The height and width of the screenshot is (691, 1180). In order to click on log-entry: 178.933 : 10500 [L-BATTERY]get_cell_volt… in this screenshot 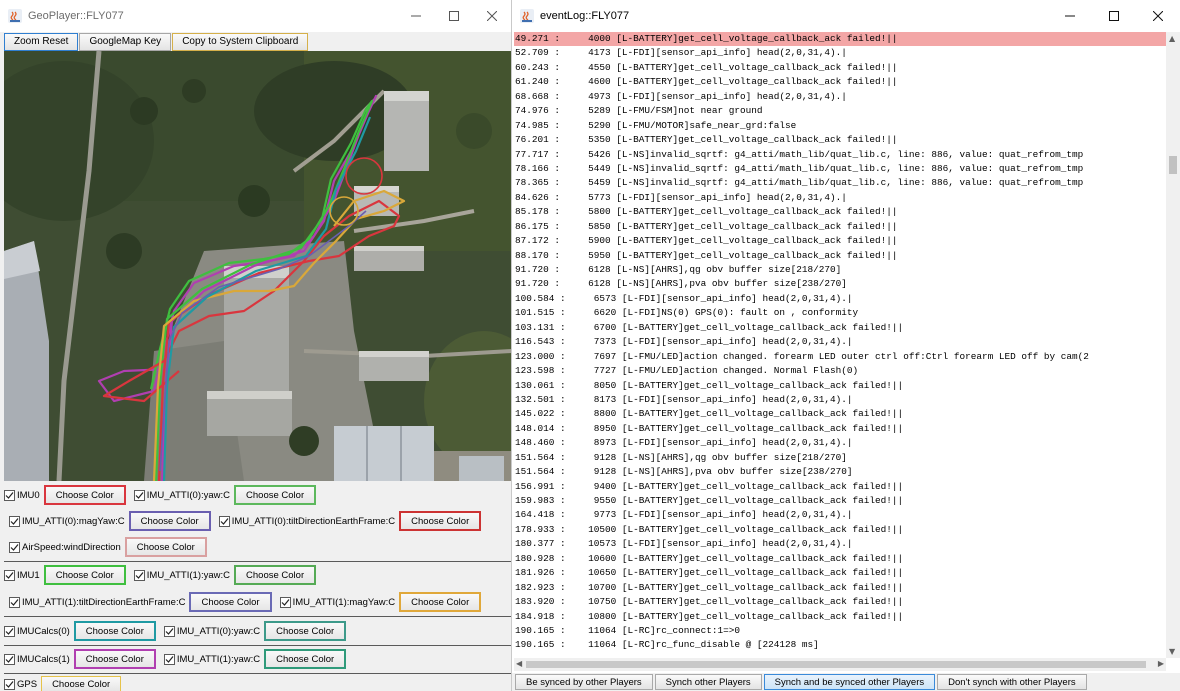, I will do `click(840, 530)`.